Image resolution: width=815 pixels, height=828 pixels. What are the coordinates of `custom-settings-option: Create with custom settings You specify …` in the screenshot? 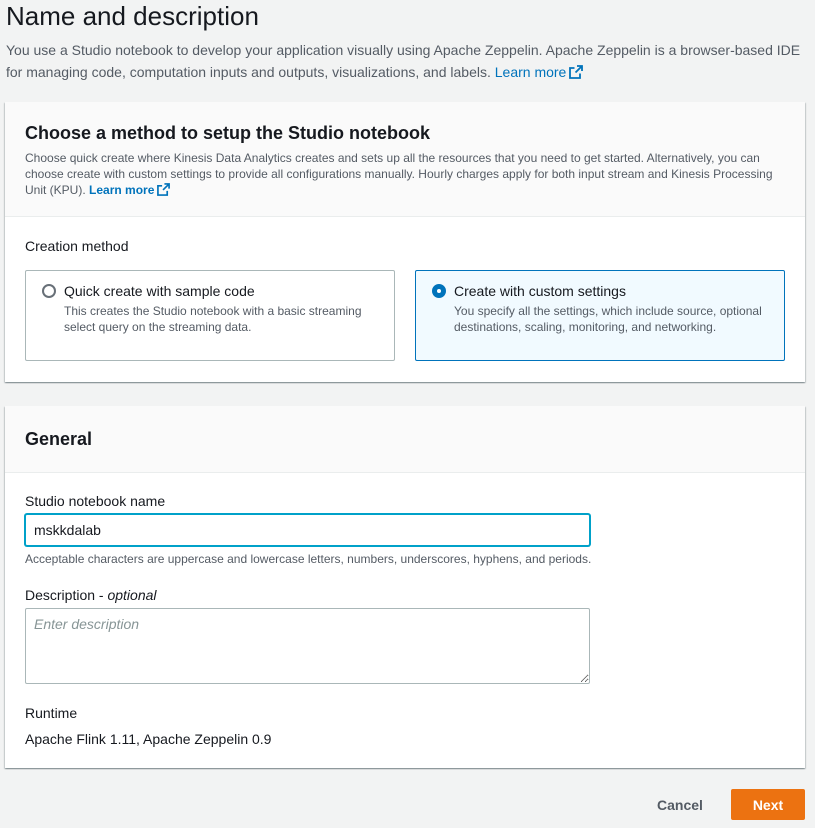 It's located at (600, 315).